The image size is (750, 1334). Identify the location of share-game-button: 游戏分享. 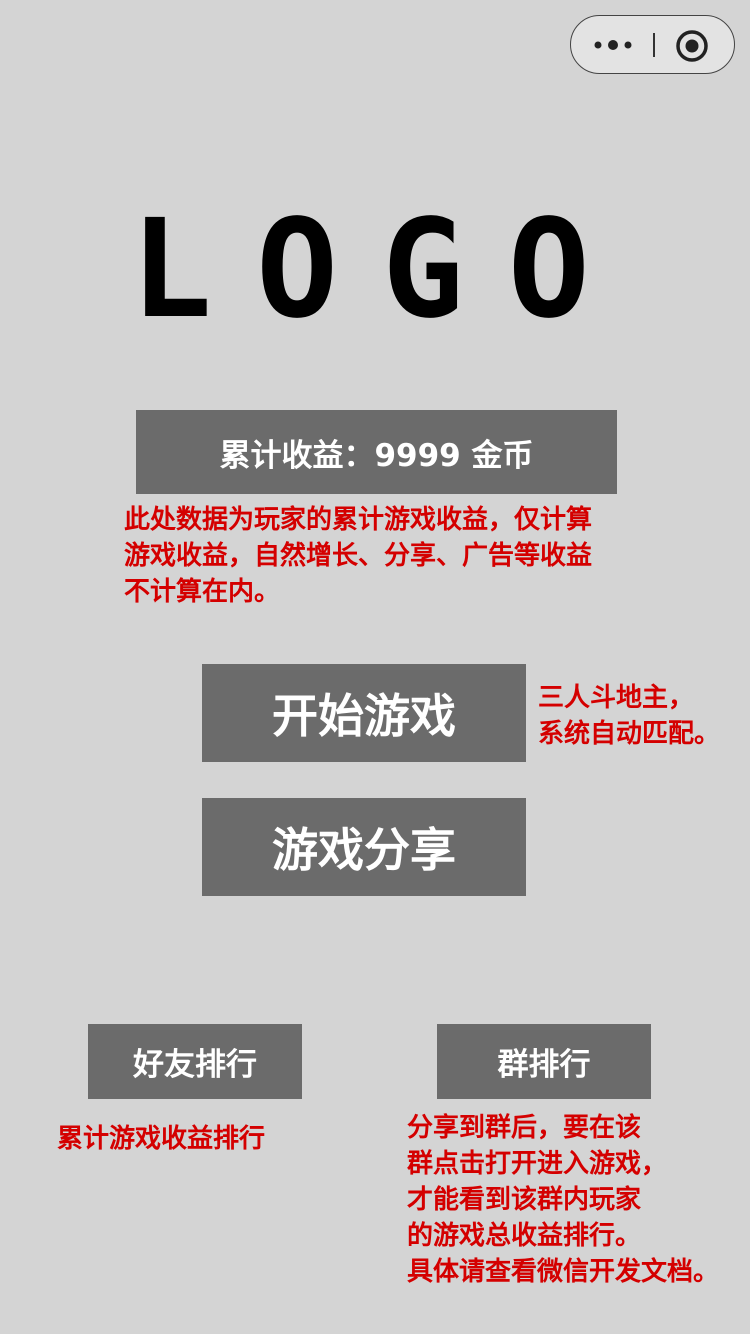
(364, 847).